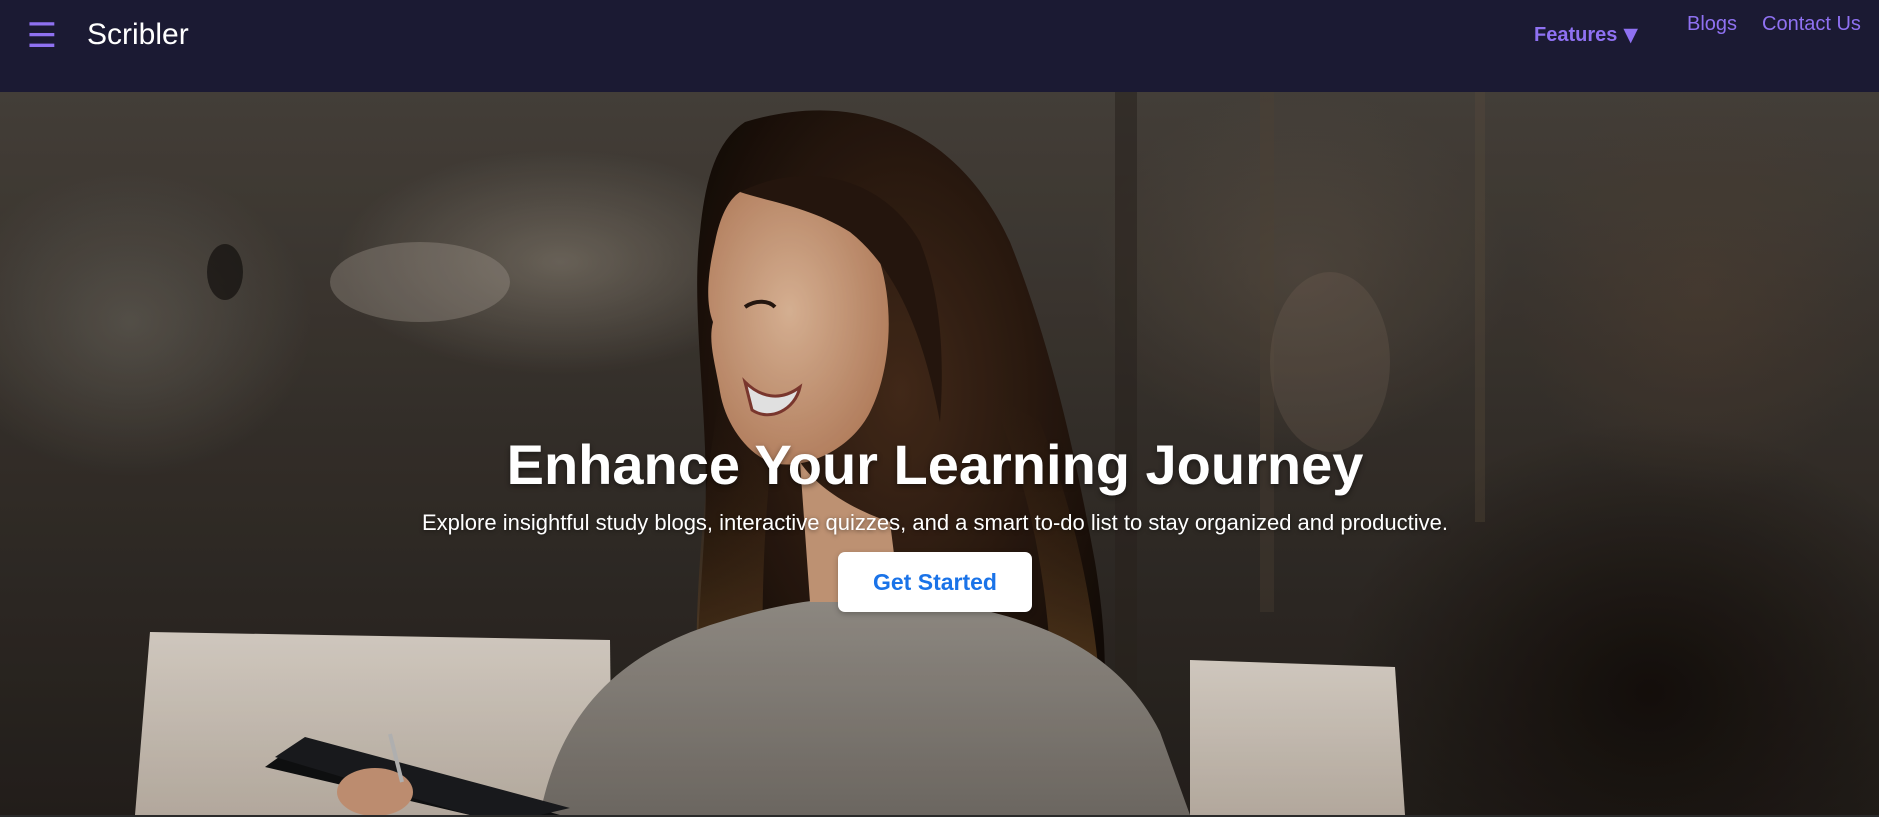 The height and width of the screenshot is (817, 1879). Describe the element at coordinates (1811, 24) in the screenshot. I see `nav-link-contact-us: Contact Us` at that location.